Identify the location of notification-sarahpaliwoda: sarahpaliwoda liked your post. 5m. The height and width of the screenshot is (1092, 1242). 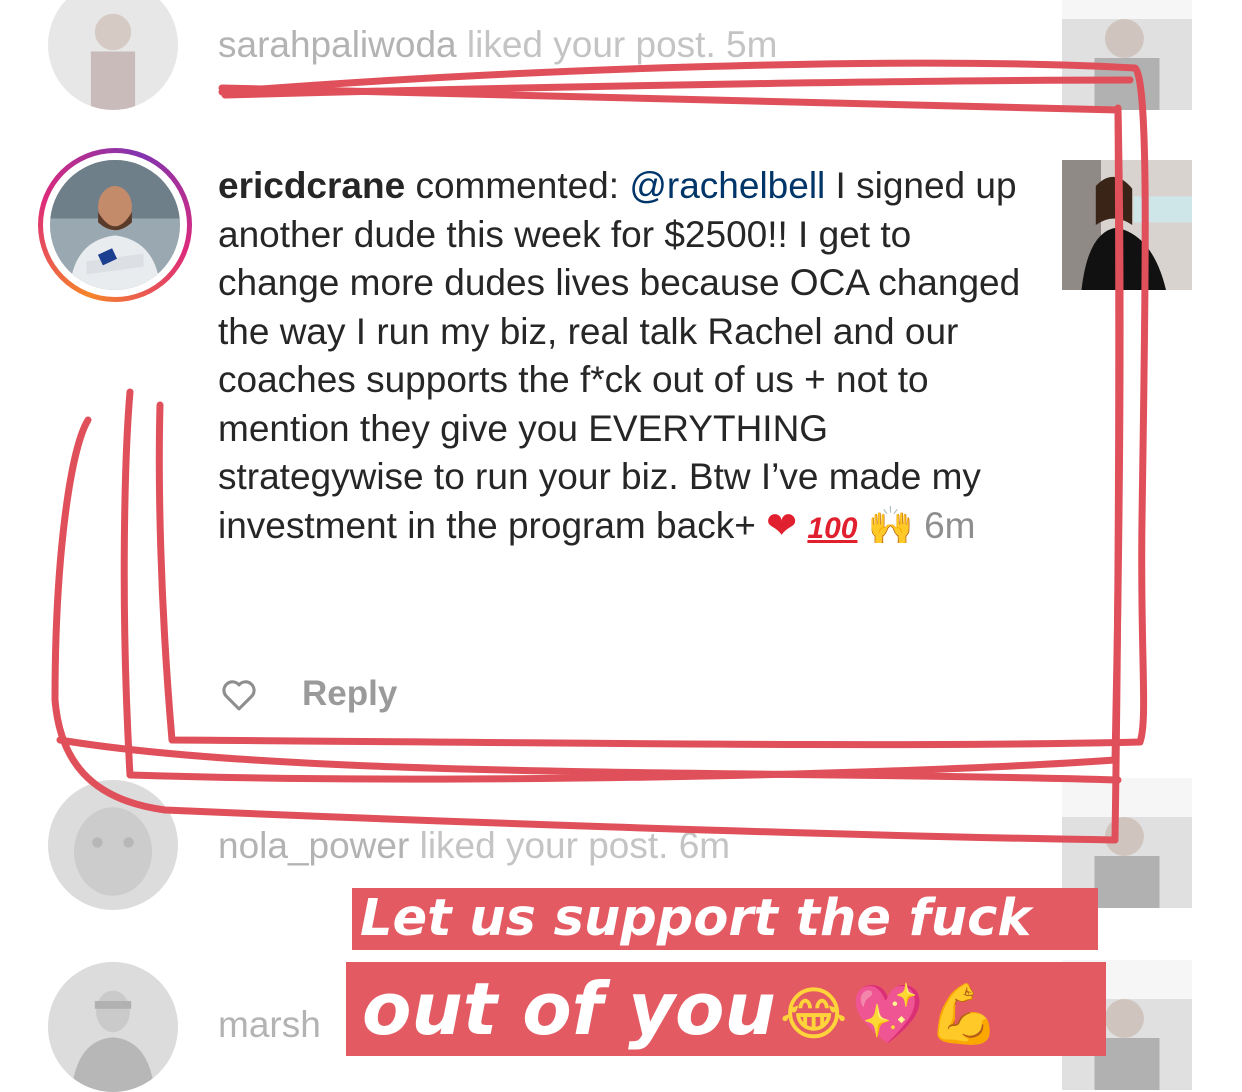
(497, 45).